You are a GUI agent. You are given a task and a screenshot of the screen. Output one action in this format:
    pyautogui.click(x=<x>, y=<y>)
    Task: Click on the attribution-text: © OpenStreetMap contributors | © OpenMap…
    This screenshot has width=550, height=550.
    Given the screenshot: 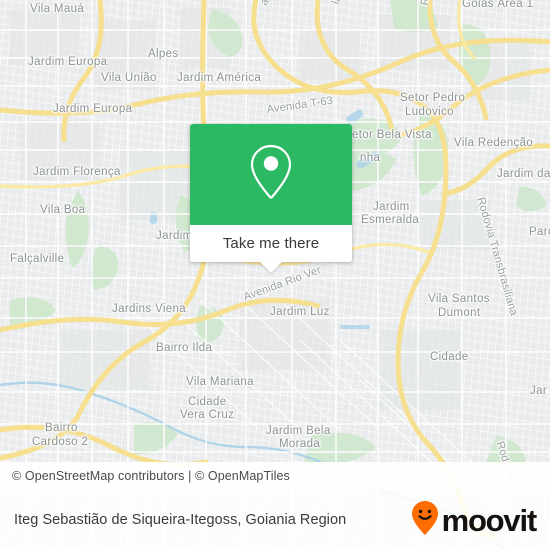 What is the action you would take?
    pyautogui.click(x=145, y=476)
    